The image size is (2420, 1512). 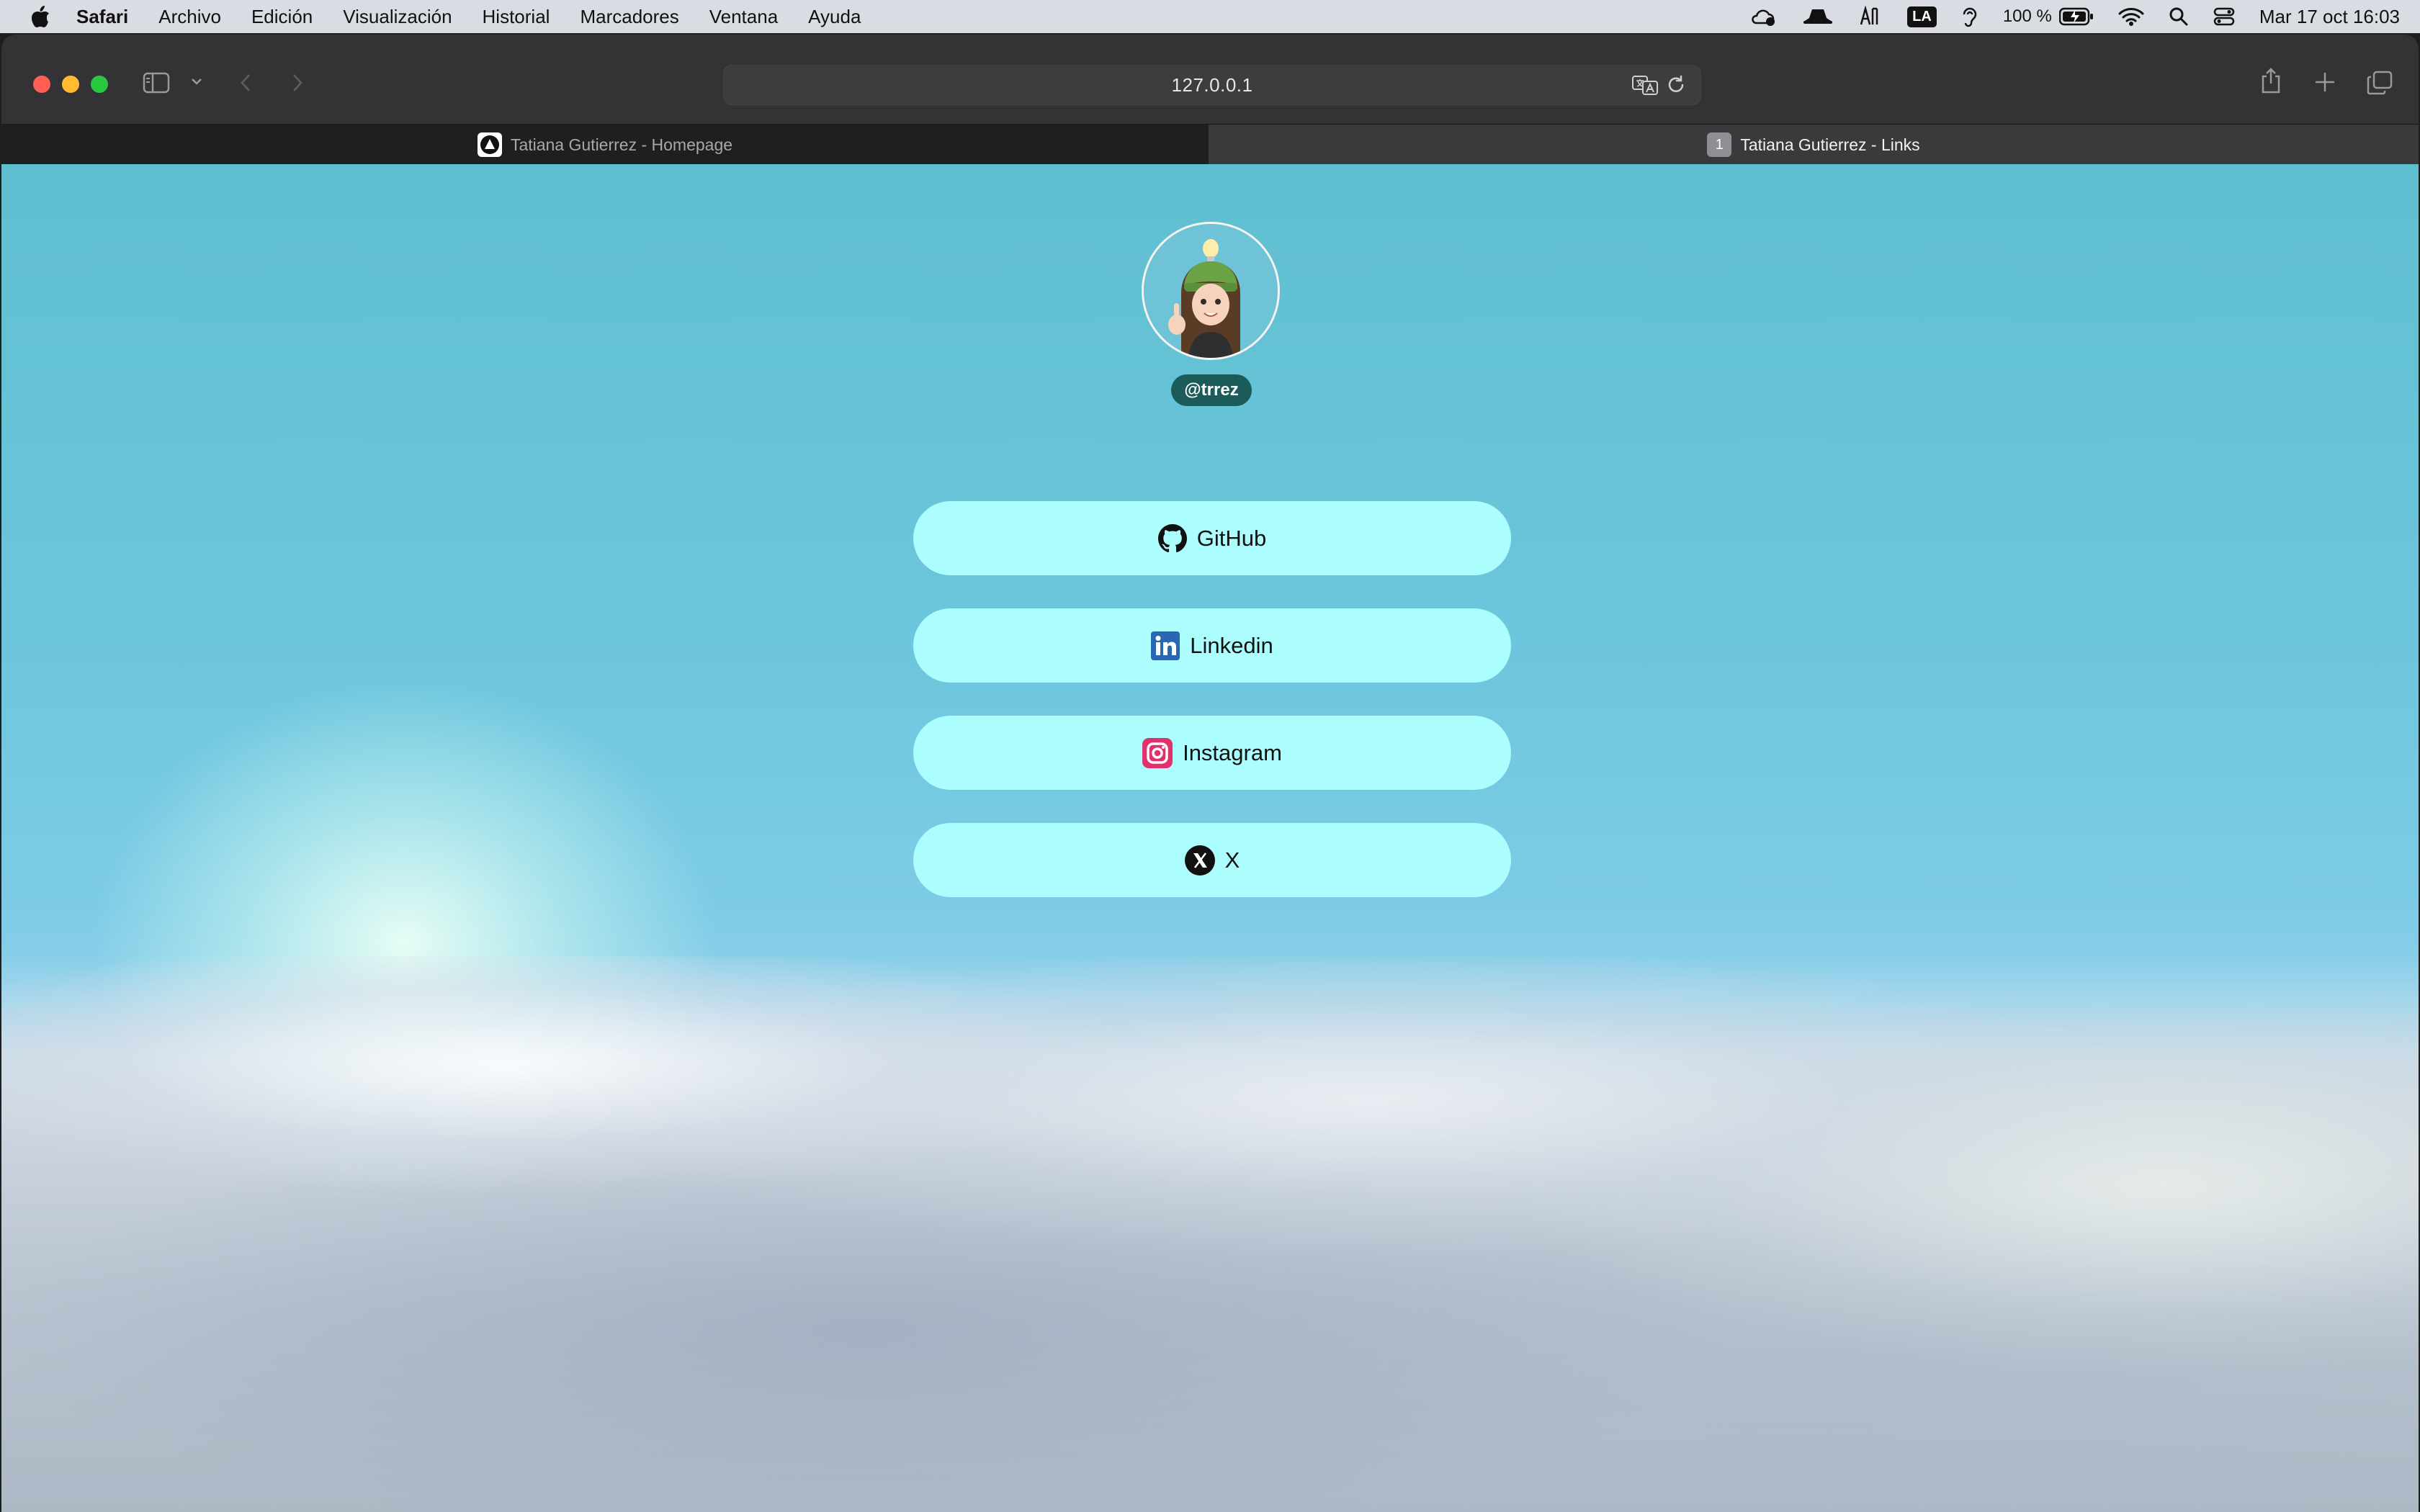 What do you see at coordinates (1231, 538) in the screenshot?
I see `link-label: GitHub` at bounding box center [1231, 538].